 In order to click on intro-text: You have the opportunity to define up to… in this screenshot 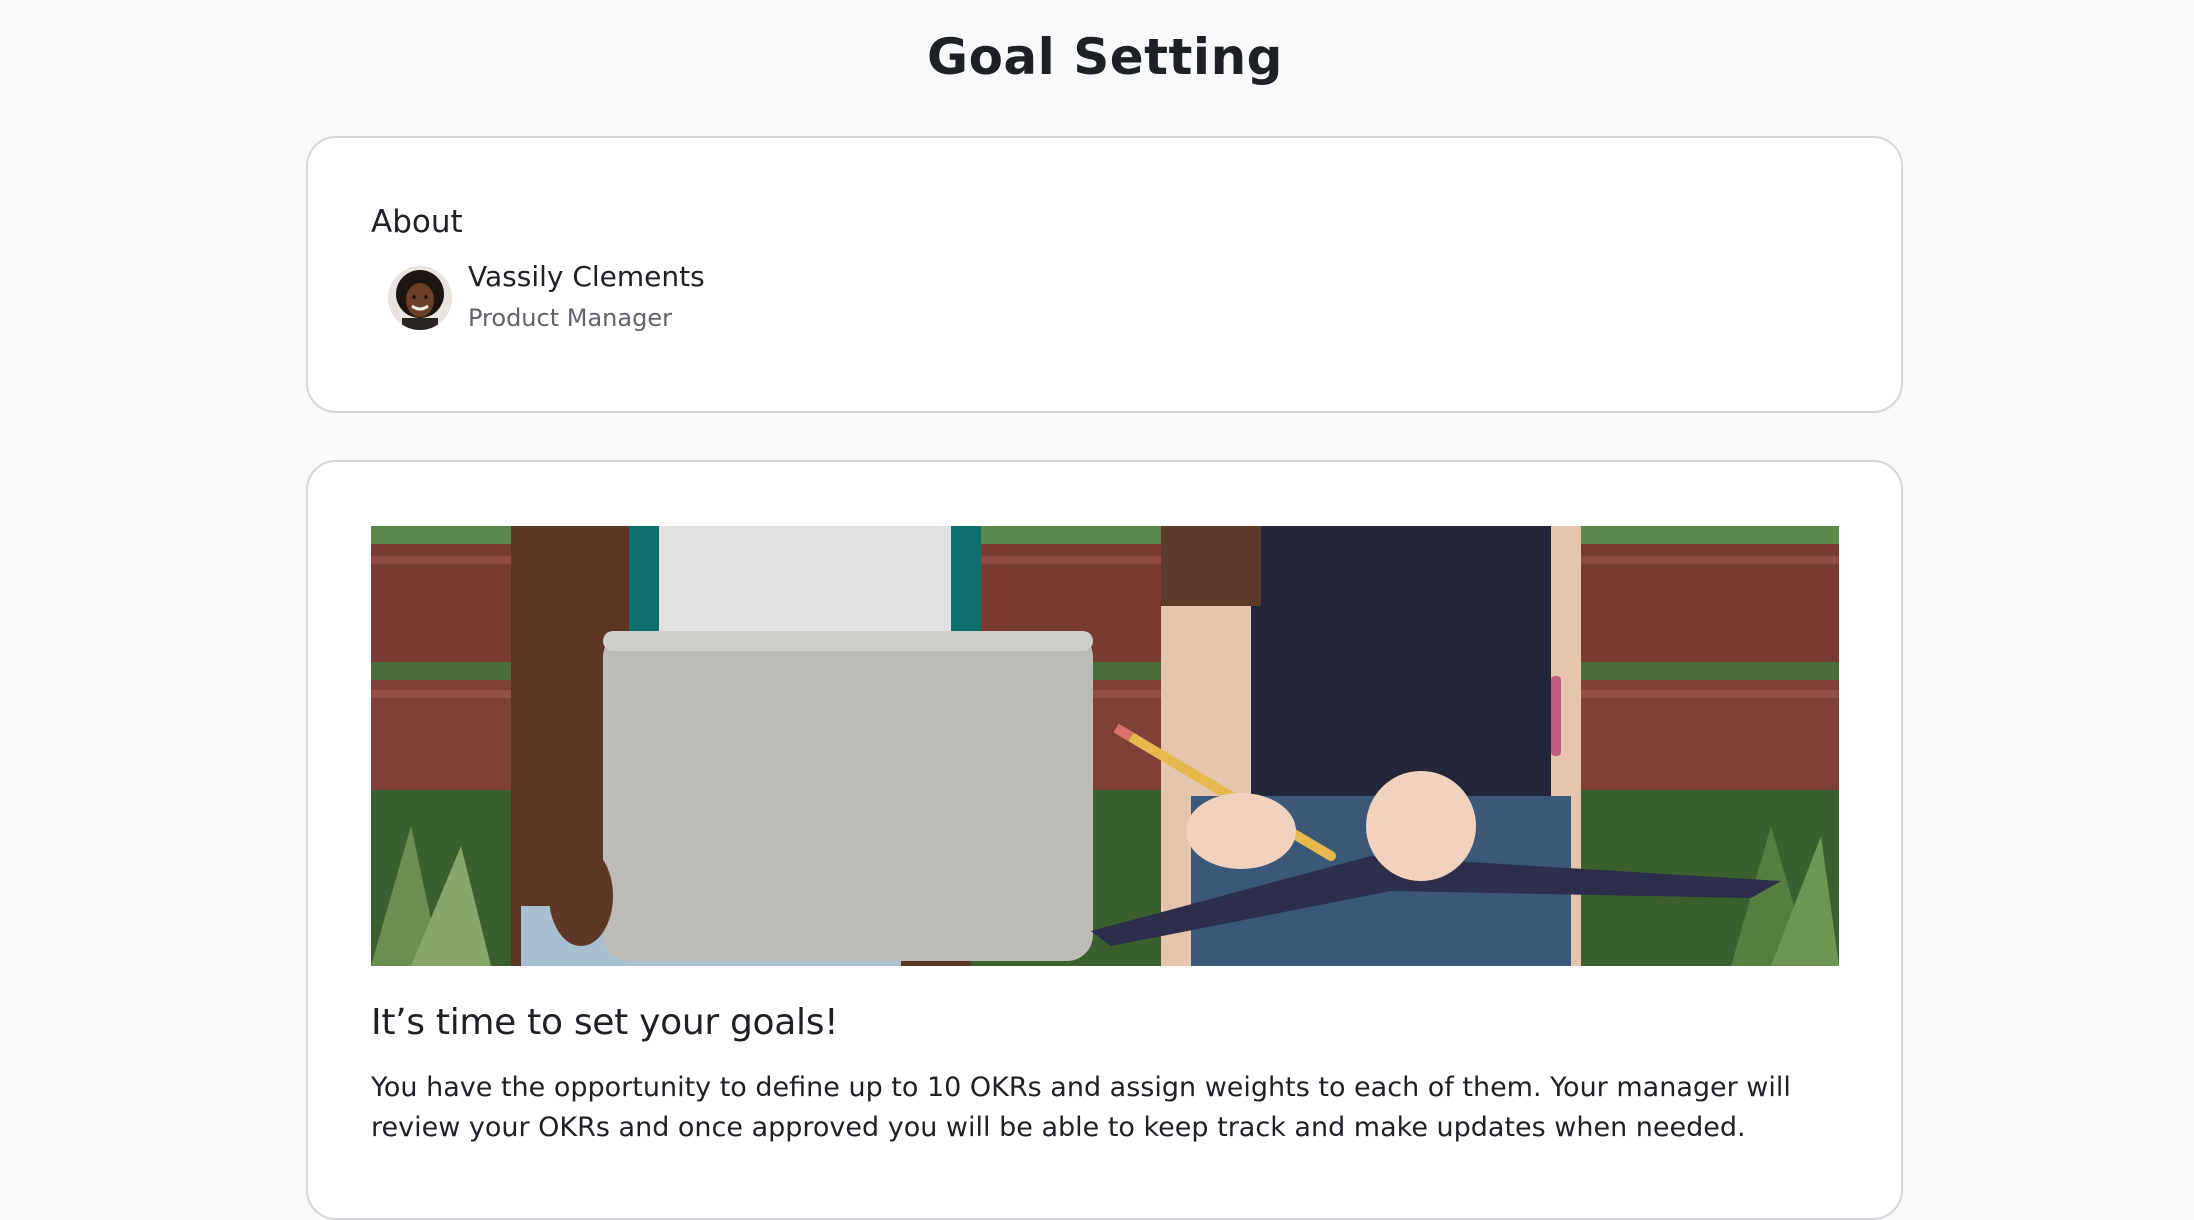, I will do `click(1081, 1107)`.